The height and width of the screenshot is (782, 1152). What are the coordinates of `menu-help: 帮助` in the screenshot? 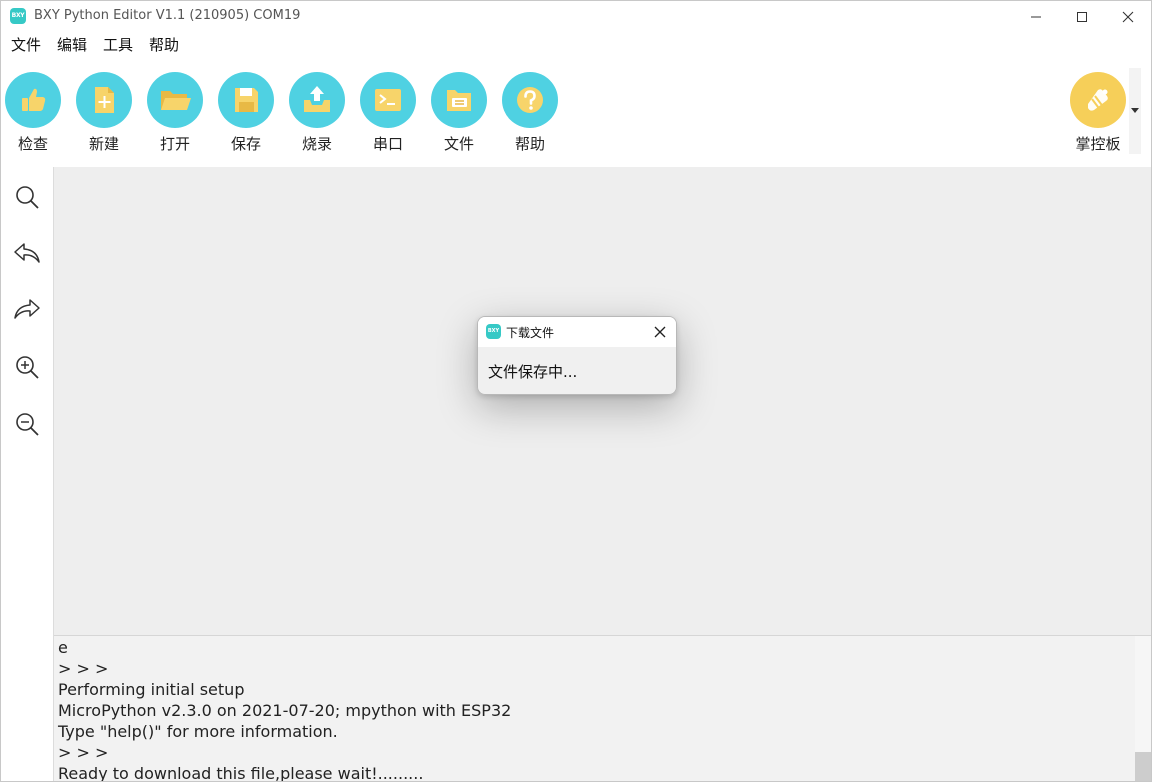 It's located at (164, 45).